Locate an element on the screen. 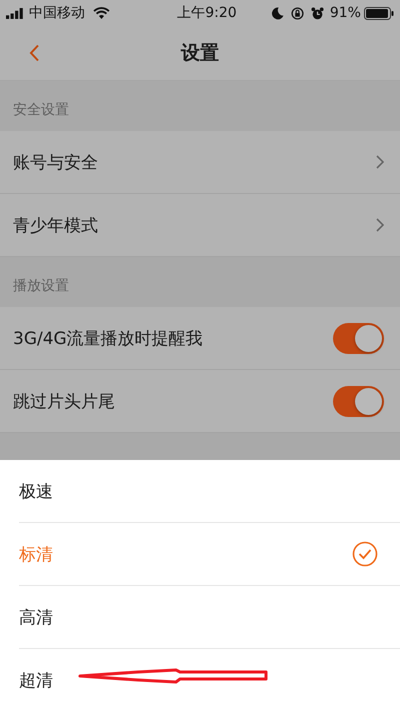 The image size is (400, 710). settings-row: 青少年模式 is located at coordinates (200, 225).